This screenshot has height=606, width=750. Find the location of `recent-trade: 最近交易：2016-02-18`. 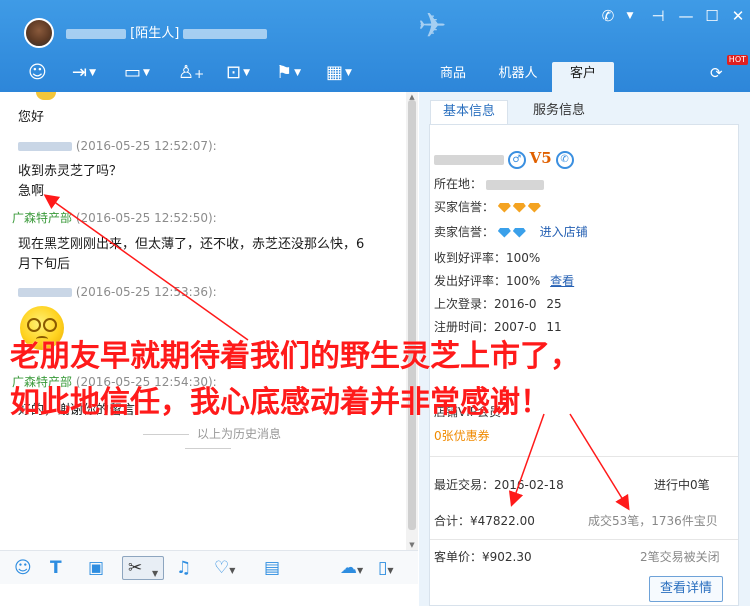

recent-trade: 最近交易：2016-02-18 is located at coordinates (499, 485).